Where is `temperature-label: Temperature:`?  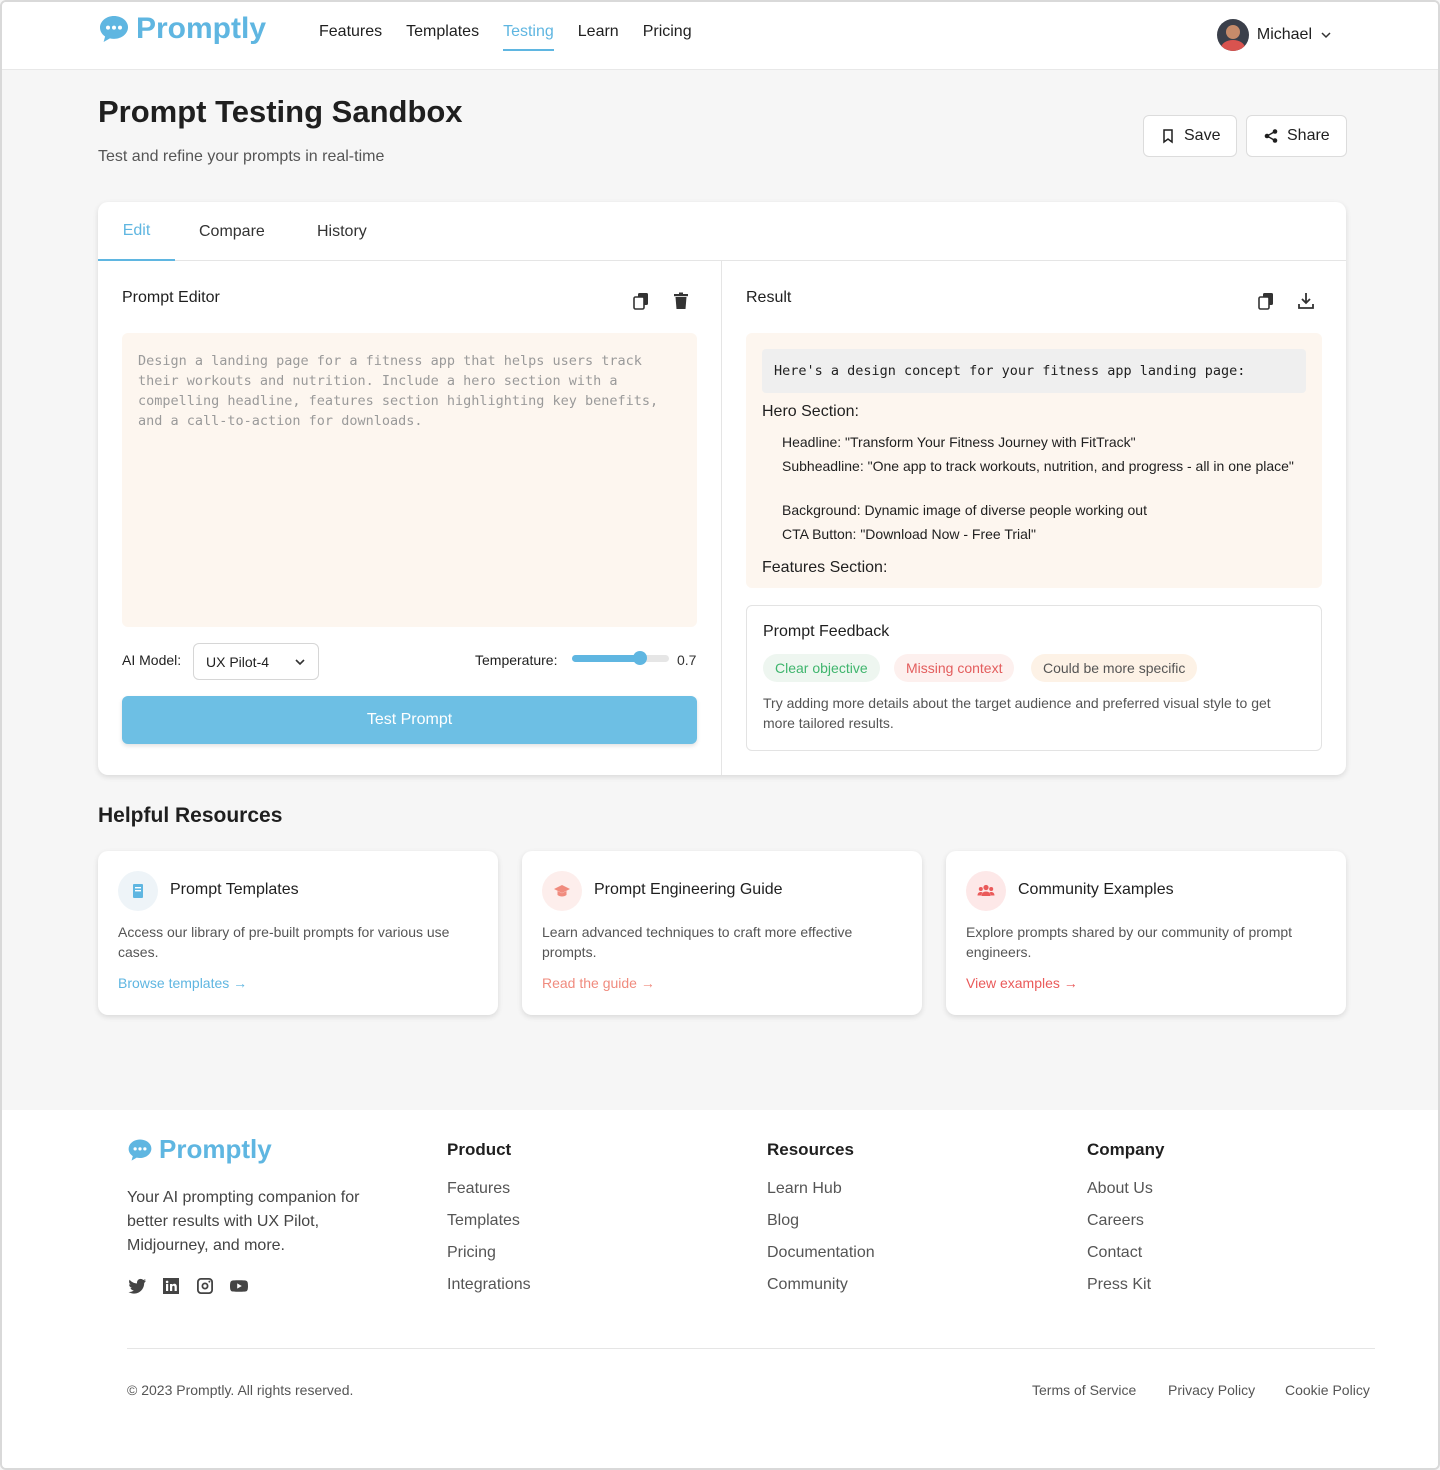 temperature-label: Temperature: is located at coordinates (516, 660).